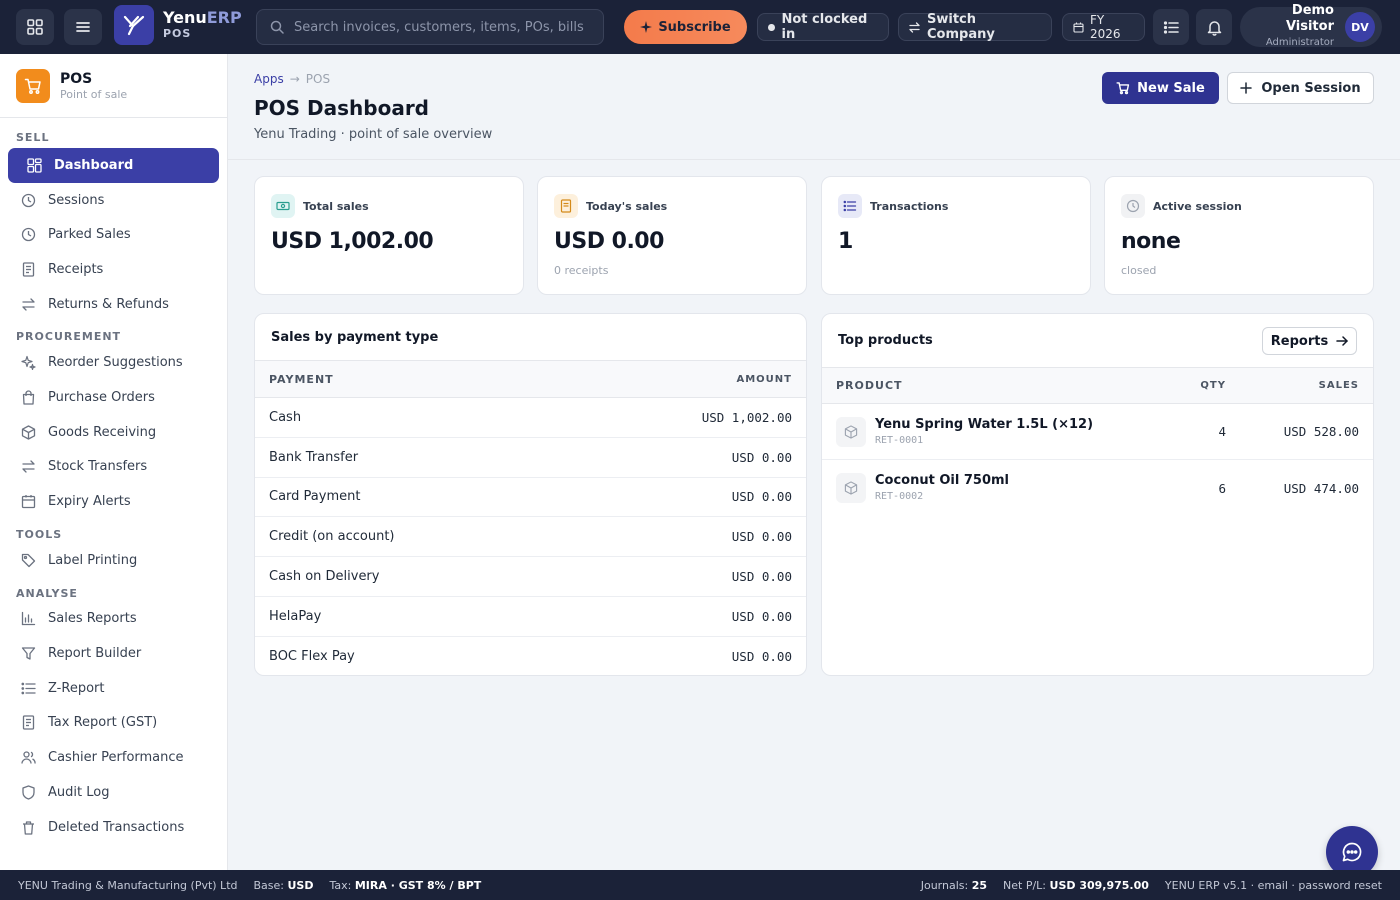 This screenshot has height=900, width=1400. I want to click on brand: YenuERP POS, so click(178, 25).